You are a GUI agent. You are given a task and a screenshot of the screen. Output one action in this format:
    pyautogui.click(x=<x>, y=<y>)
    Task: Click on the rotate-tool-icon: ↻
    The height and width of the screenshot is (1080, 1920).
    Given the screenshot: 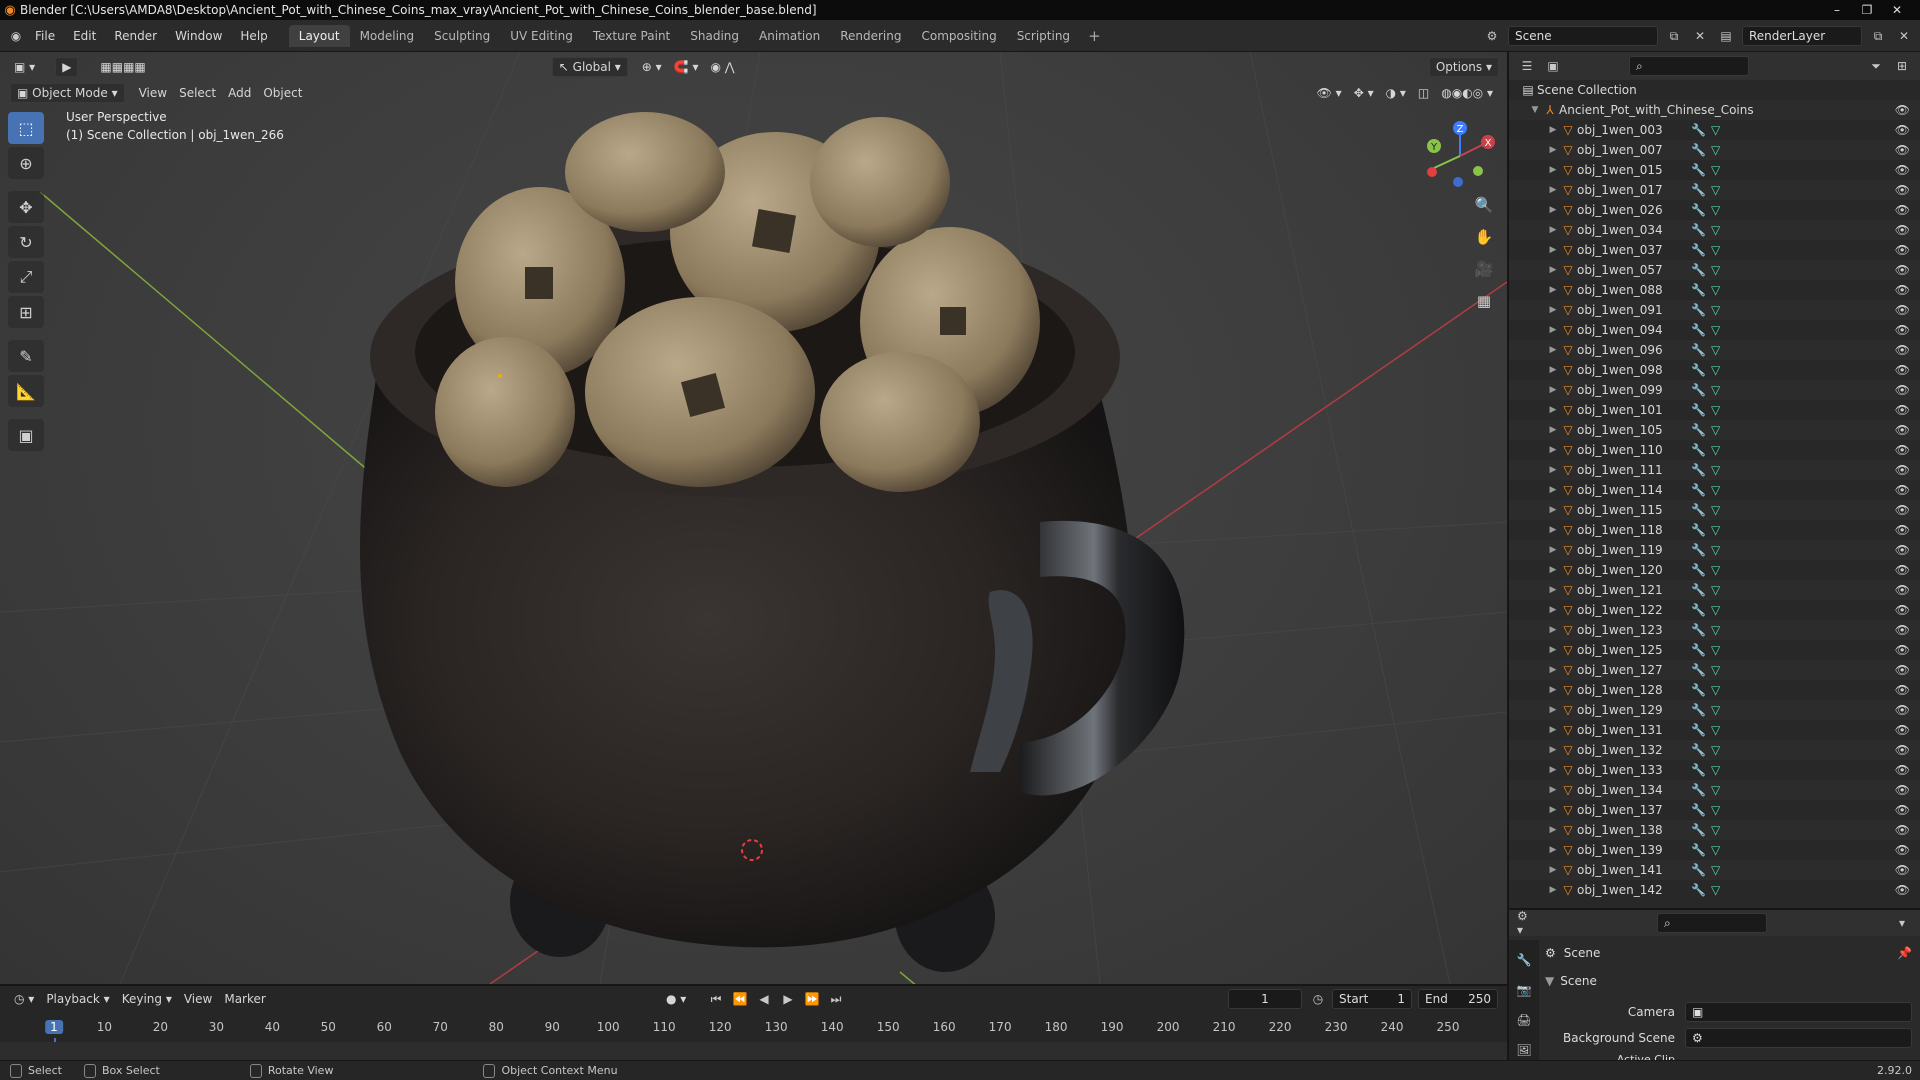 What is the action you would take?
    pyautogui.click(x=26, y=242)
    